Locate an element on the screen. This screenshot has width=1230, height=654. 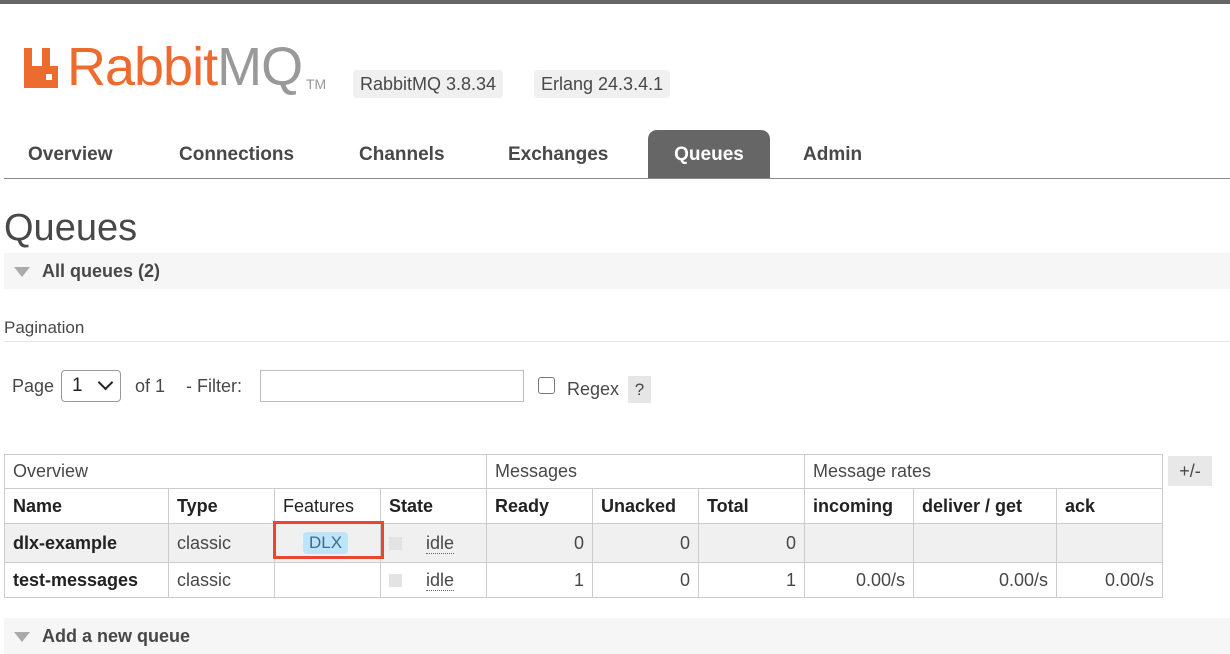
queue-ack: 0.00/s is located at coordinates (1109, 580).